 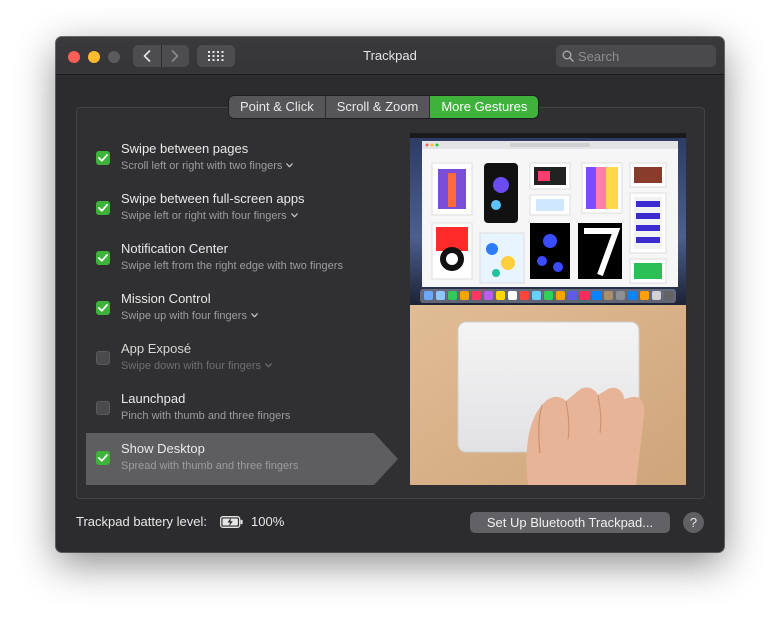 I want to click on swipe-fullscreen-checkbox, so click(x=103, y=208).